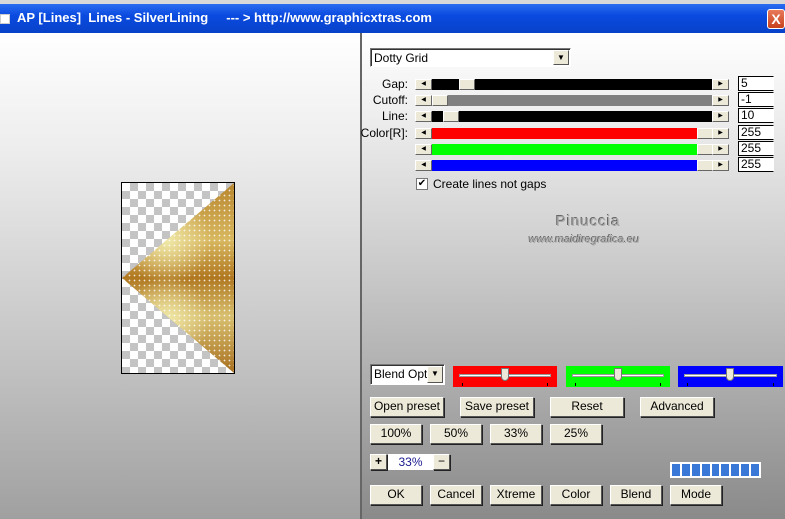 The height and width of the screenshot is (519, 785). What do you see at coordinates (576, 434) in the screenshot?
I see `25--button: 25%` at bounding box center [576, 434].